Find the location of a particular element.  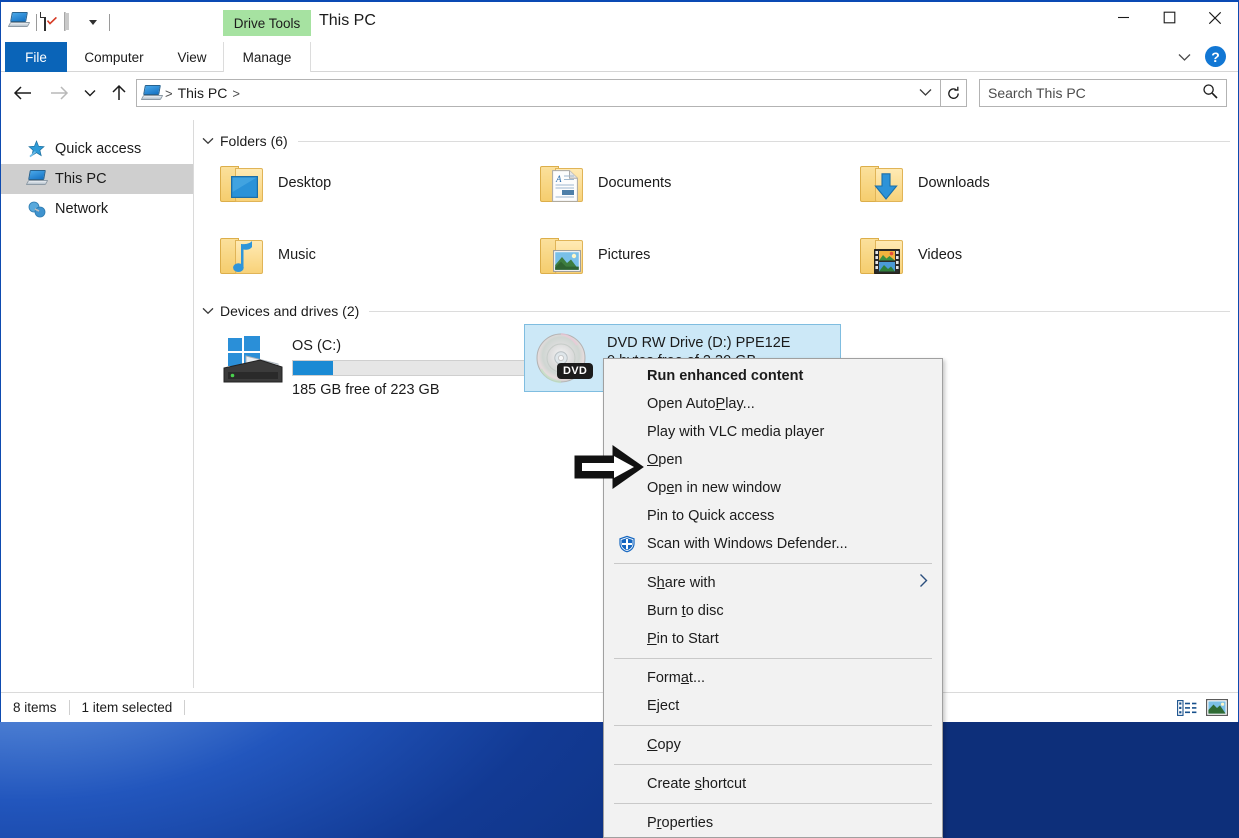

menu-item-play-with-vlc-media-player: Play with VLC media player is located at coordinates (773, 432).